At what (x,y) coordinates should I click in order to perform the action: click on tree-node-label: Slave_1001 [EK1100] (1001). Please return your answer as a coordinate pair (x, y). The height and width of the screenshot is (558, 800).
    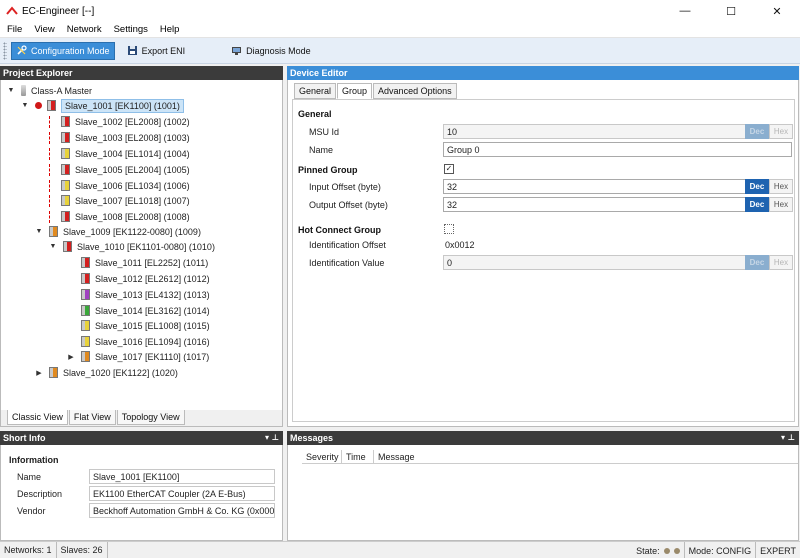
    Looking at the image, I should click on (122, 105).